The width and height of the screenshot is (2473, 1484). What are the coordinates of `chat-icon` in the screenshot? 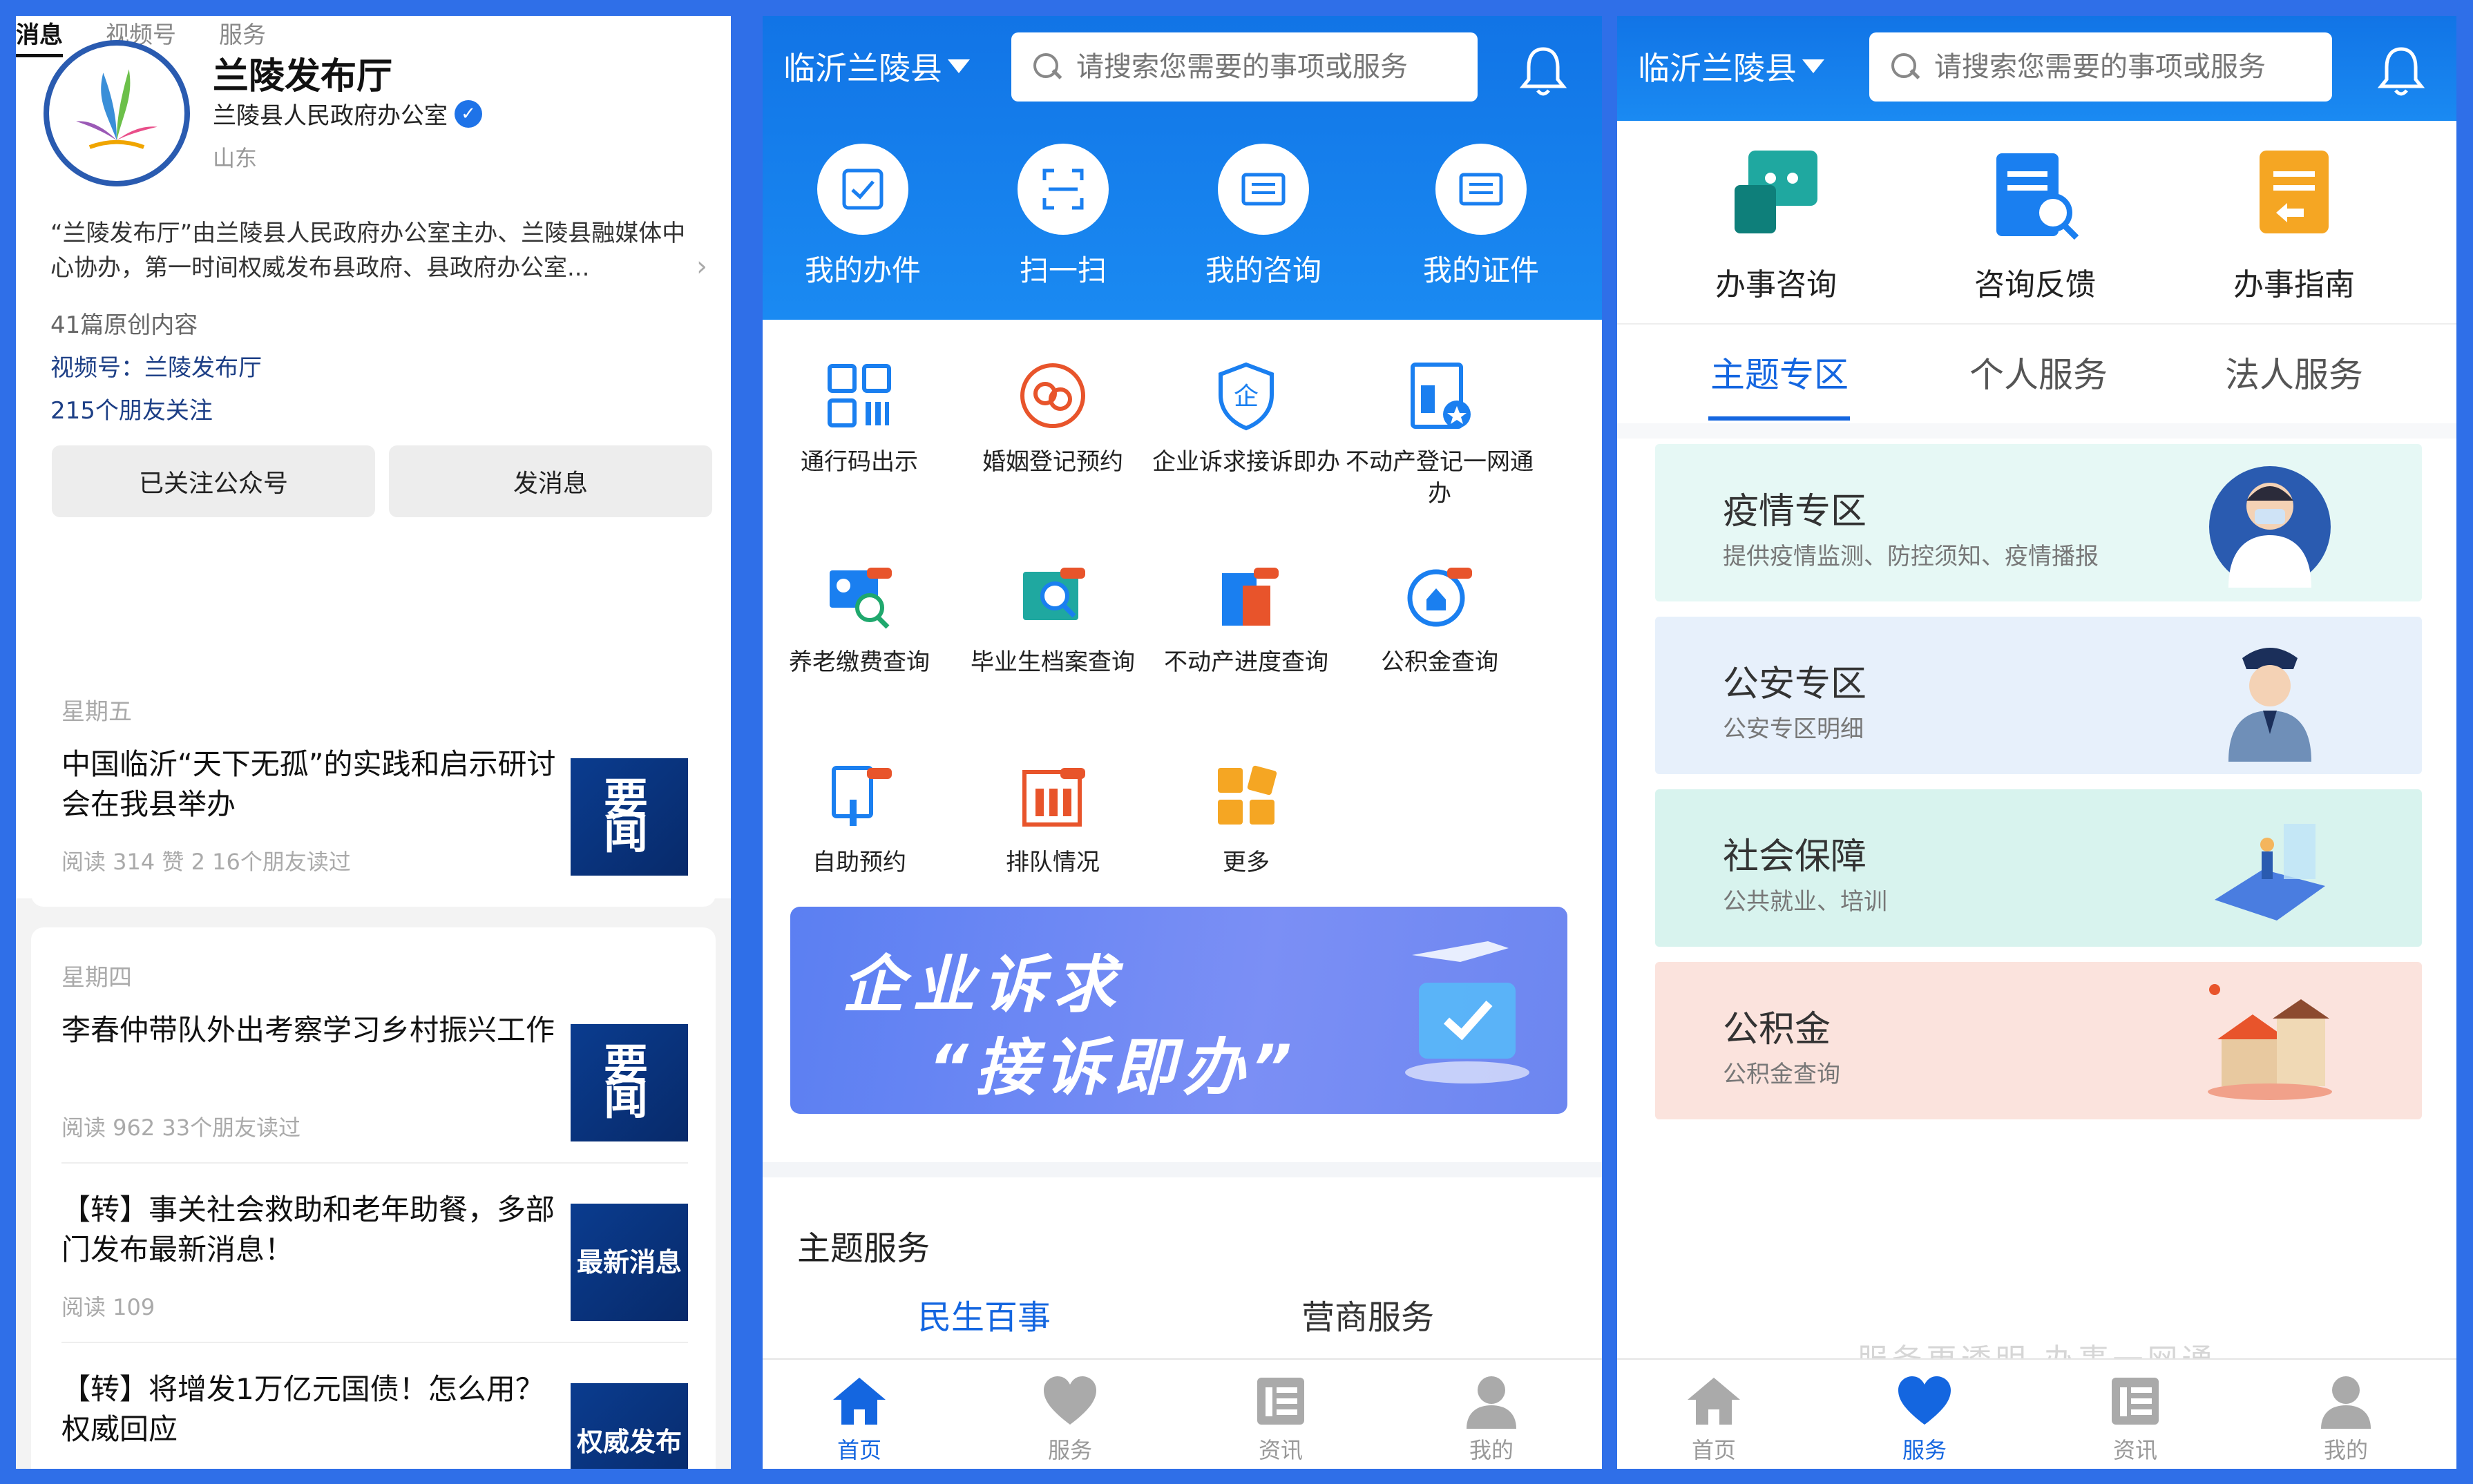 It's located at (1776, 192).